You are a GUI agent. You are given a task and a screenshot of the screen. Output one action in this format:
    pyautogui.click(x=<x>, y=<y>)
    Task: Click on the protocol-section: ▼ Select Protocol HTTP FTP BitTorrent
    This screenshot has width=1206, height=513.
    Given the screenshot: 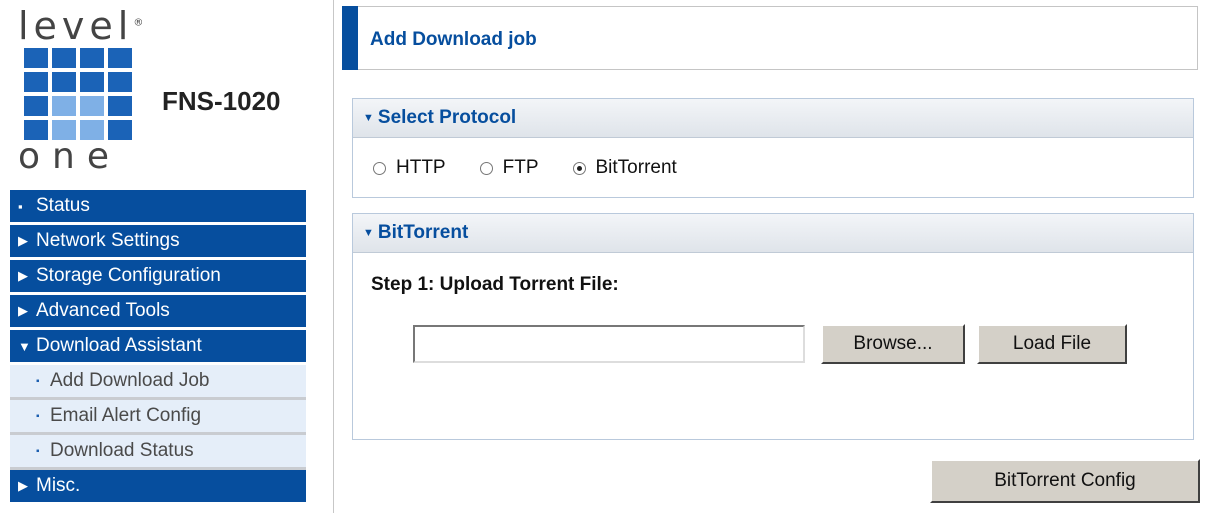 What is the action you would take?
    pyautogui.click(x=773, y=148)
    